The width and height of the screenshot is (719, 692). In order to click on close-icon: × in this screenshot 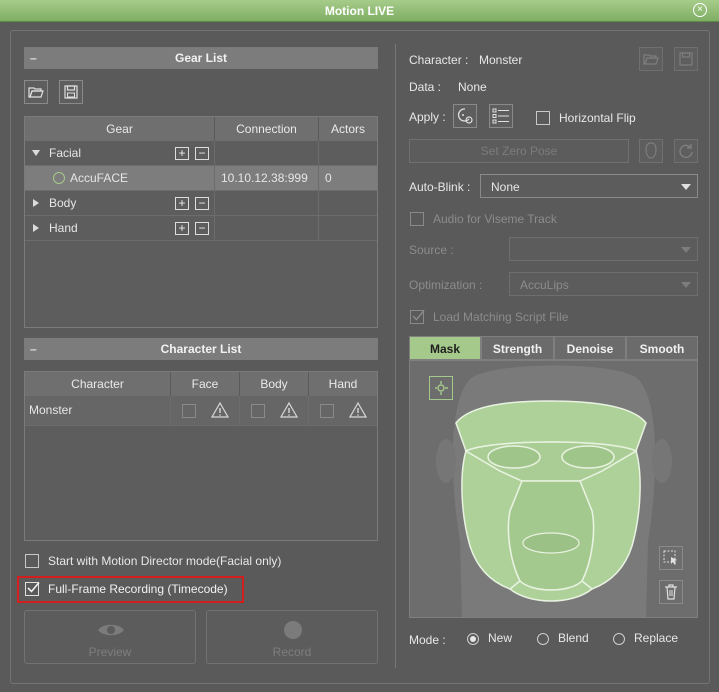, I will do `click(700, 10)`.